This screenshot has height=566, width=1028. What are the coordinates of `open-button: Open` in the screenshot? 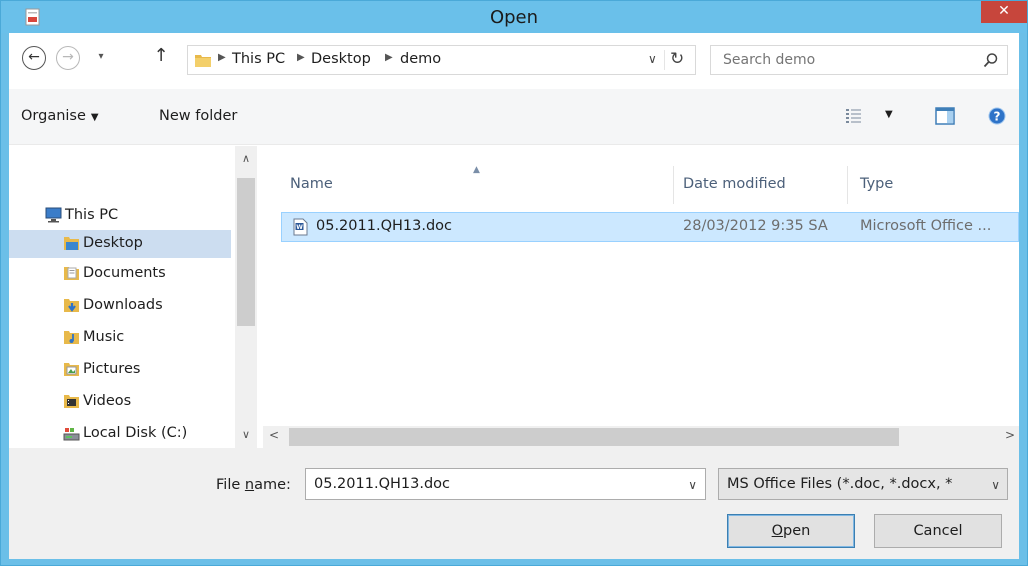 It's located at (791, 531).